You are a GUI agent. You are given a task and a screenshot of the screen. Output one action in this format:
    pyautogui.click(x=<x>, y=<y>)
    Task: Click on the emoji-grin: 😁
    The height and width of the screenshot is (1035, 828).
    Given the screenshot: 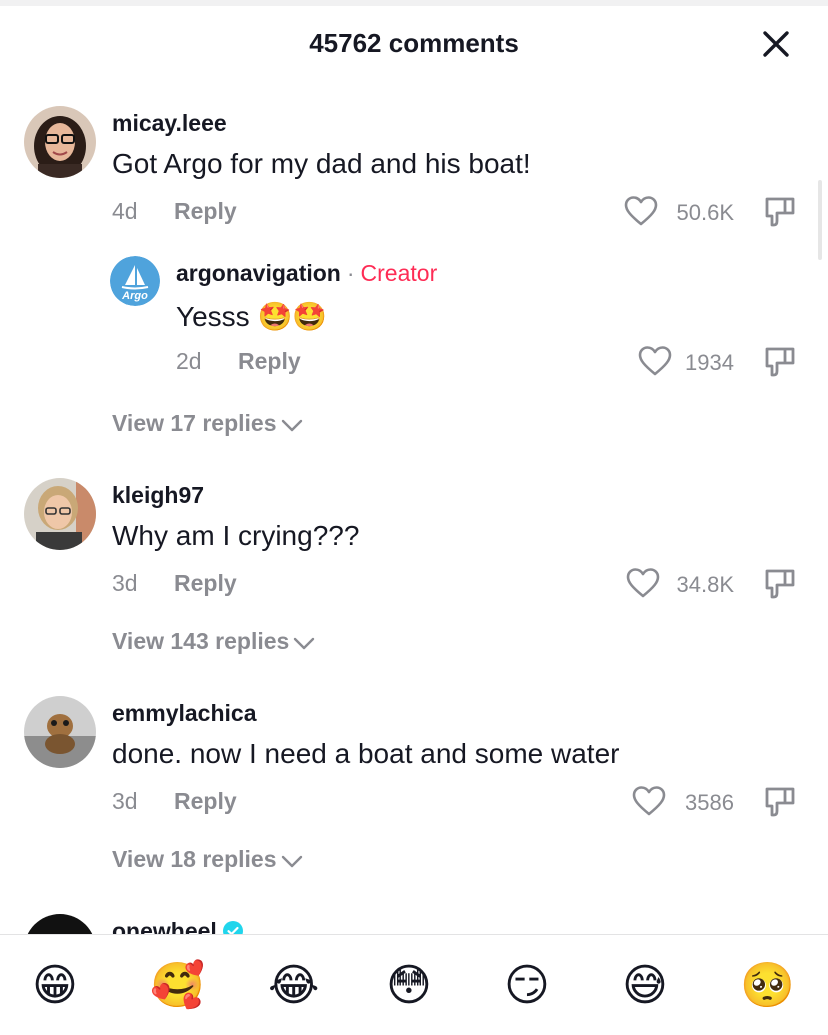 What is the action you would take?
    pyautogui.click(x=55, y=986)
    